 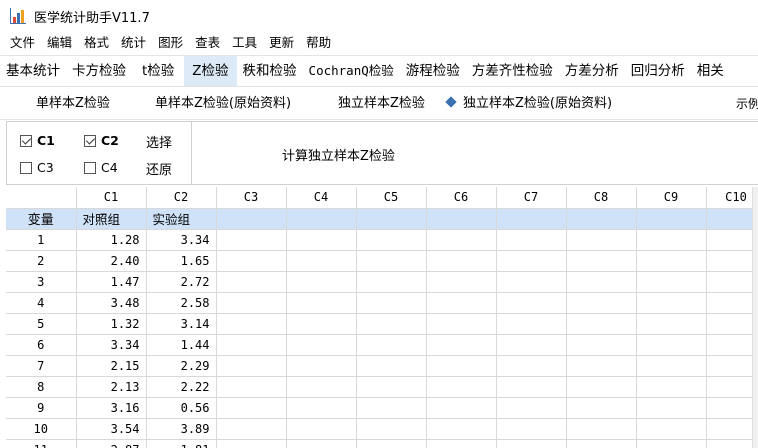 What do you see at coordinates (133, 43) in the screenshot?
I see `menu-statistics: 统计` at bounding box center [133, 43].